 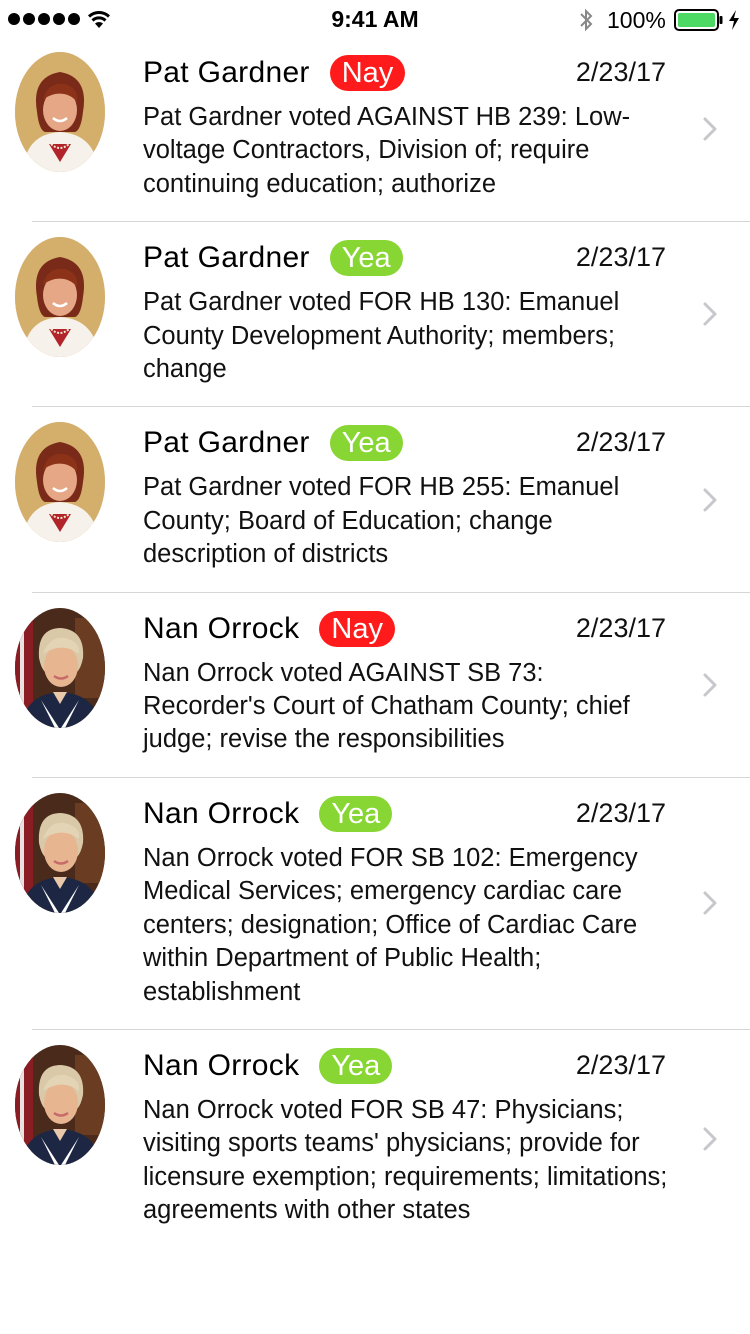 I want to click on status-bar: 9:41 AM 100%, so click(x=375, y=20).